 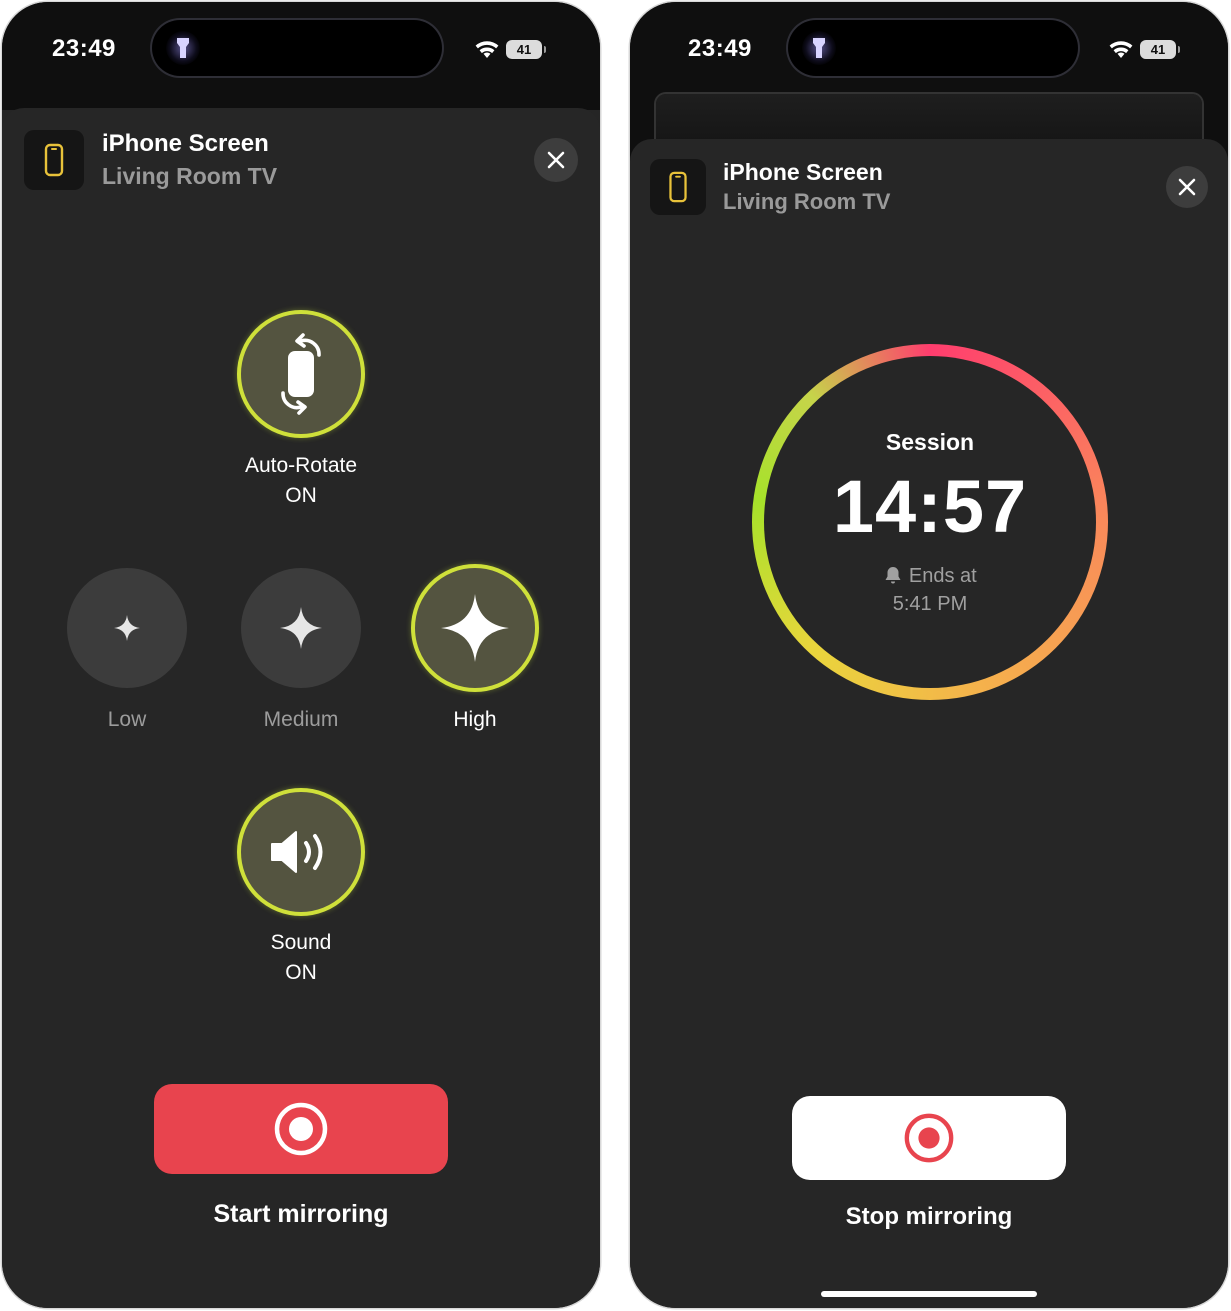 I want to click on quality-medium-label: Medium, so click(x=301, y=719).